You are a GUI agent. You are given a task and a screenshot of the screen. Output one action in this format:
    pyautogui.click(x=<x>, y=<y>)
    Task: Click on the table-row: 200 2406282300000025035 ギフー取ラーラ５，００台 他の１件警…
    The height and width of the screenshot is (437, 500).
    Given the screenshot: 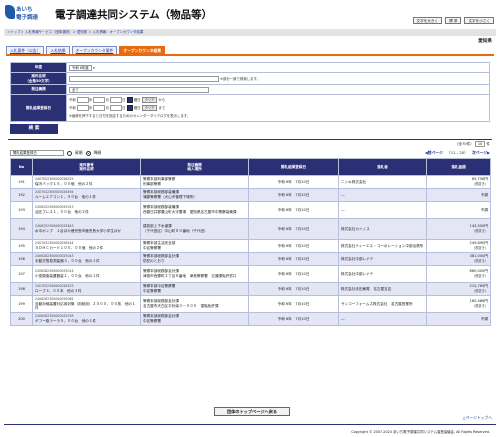 What is the action you would take?
    pyautogui.click(x=250, y=319)
    